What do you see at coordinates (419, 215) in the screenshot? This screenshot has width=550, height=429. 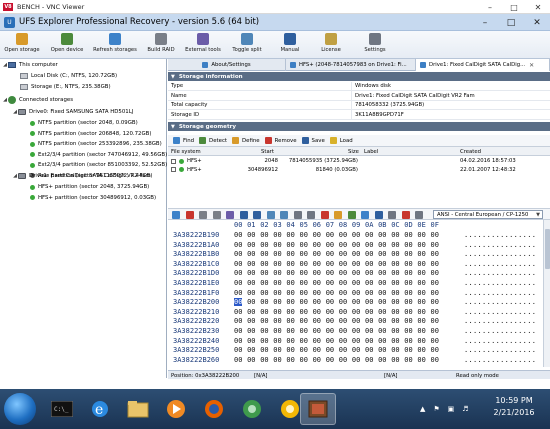 I see `wrap-icon` at bounding box center [419, 215].